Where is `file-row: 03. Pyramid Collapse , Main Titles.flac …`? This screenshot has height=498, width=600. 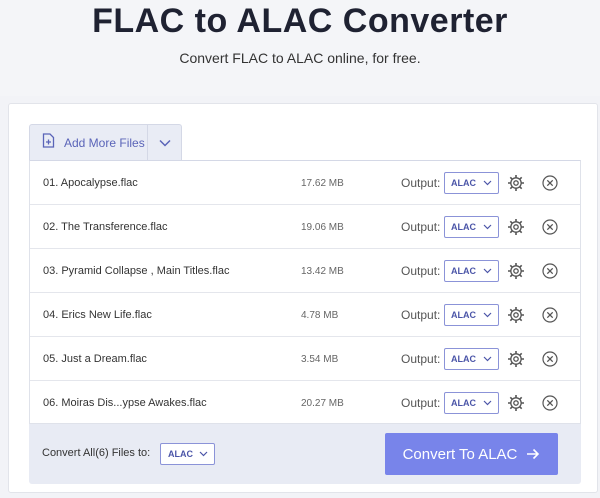 file-row: 03. Pyramid Collapse , Main Titles.flac … is located at coordinates (305, 271).